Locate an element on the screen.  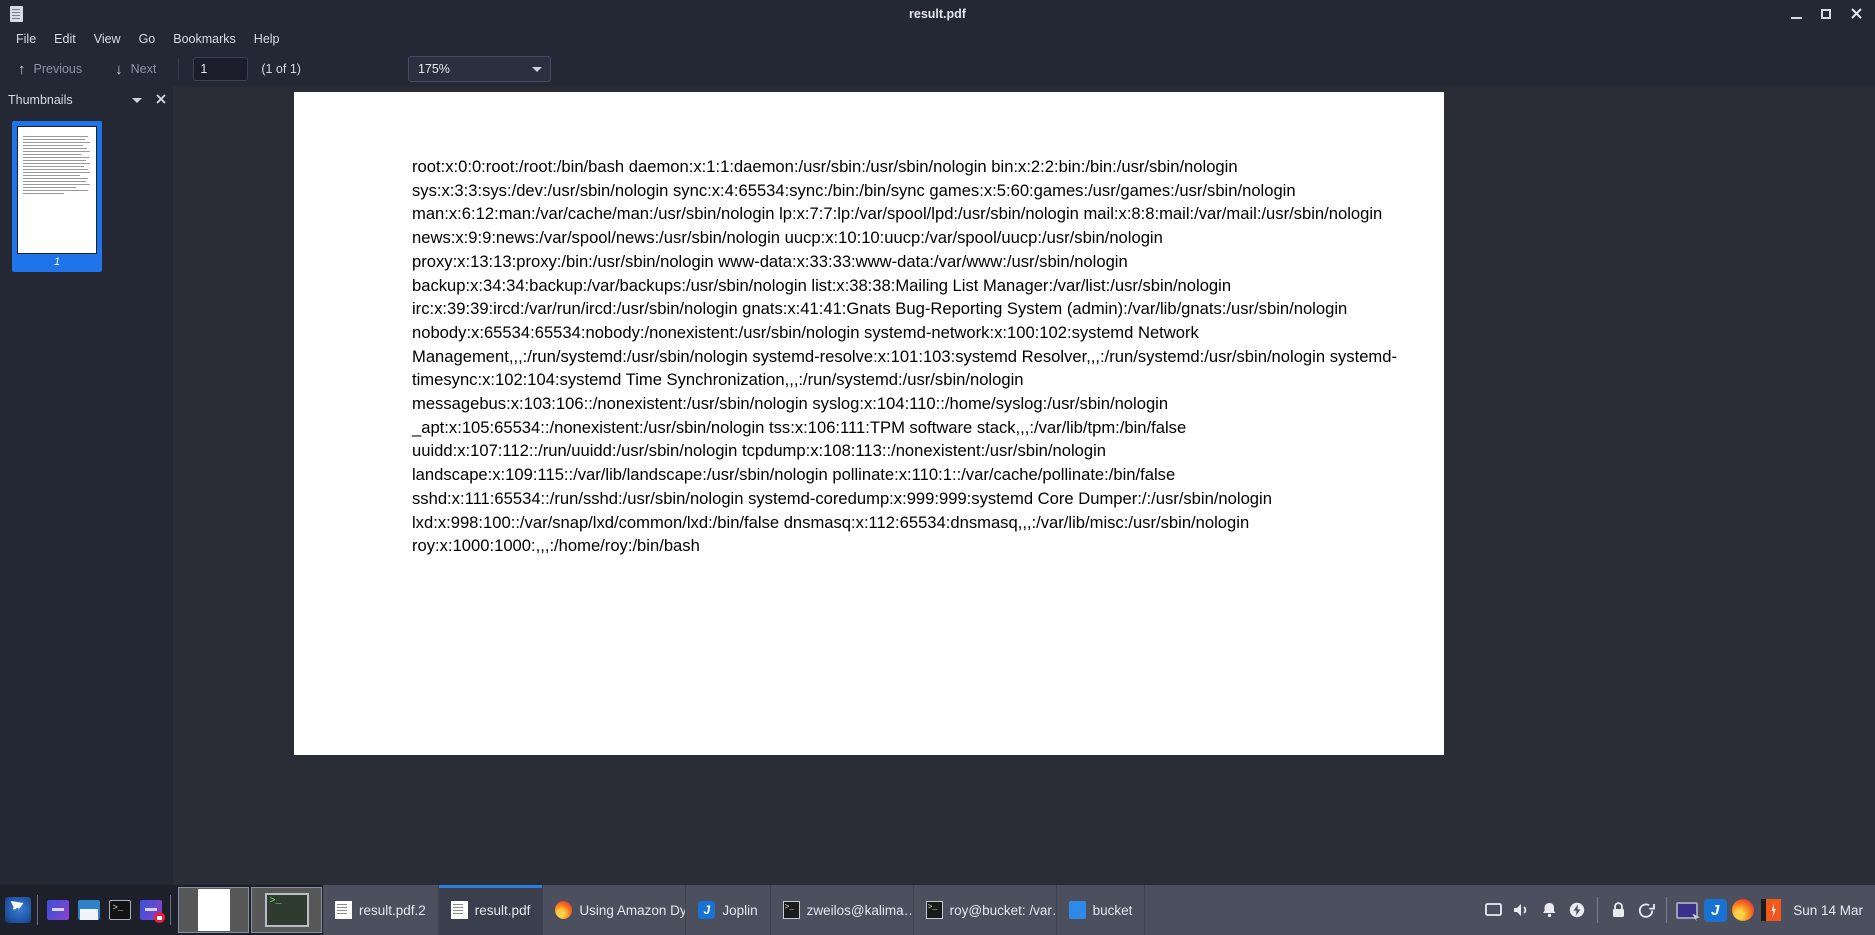
menu-edit: Edit is located at coordinates (65, 39).